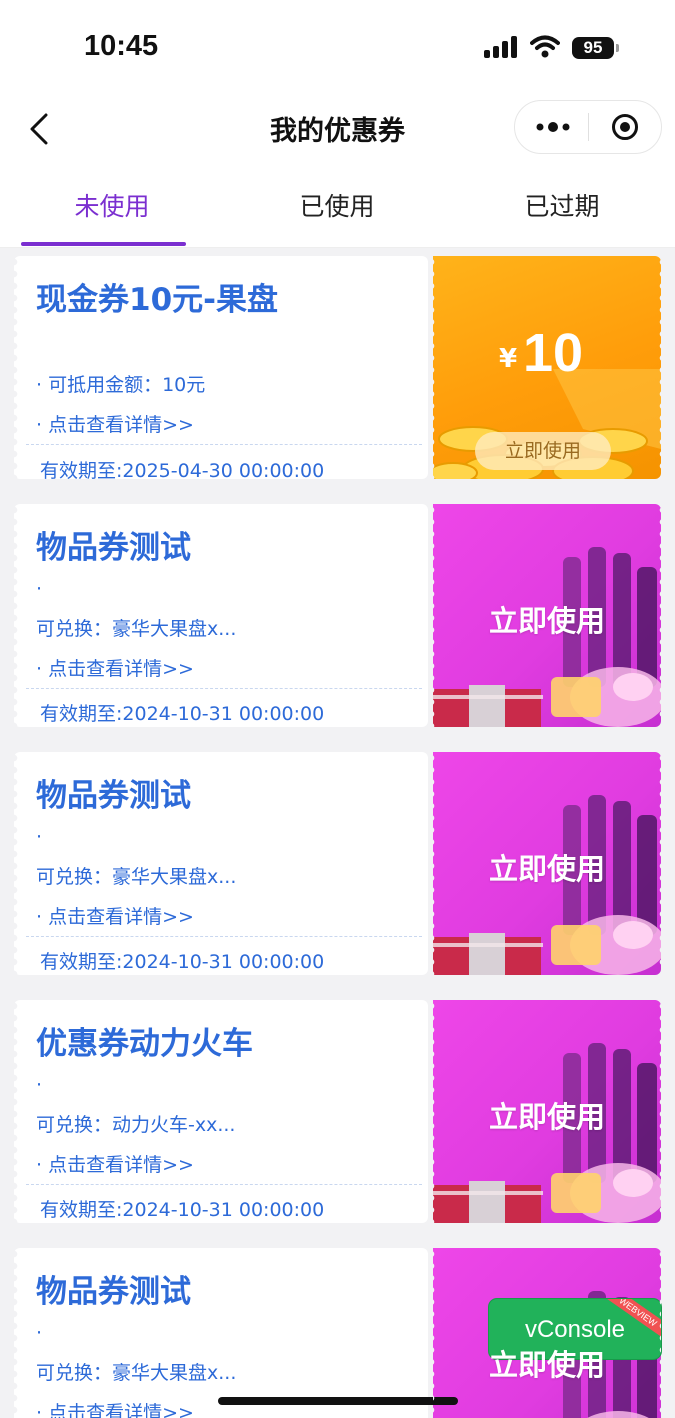 The image size is (675, 1418). What do you see at coordinates (593, 48) in the screenshot?
I see `battery-icon: 95` at bounding box center [593, 48].